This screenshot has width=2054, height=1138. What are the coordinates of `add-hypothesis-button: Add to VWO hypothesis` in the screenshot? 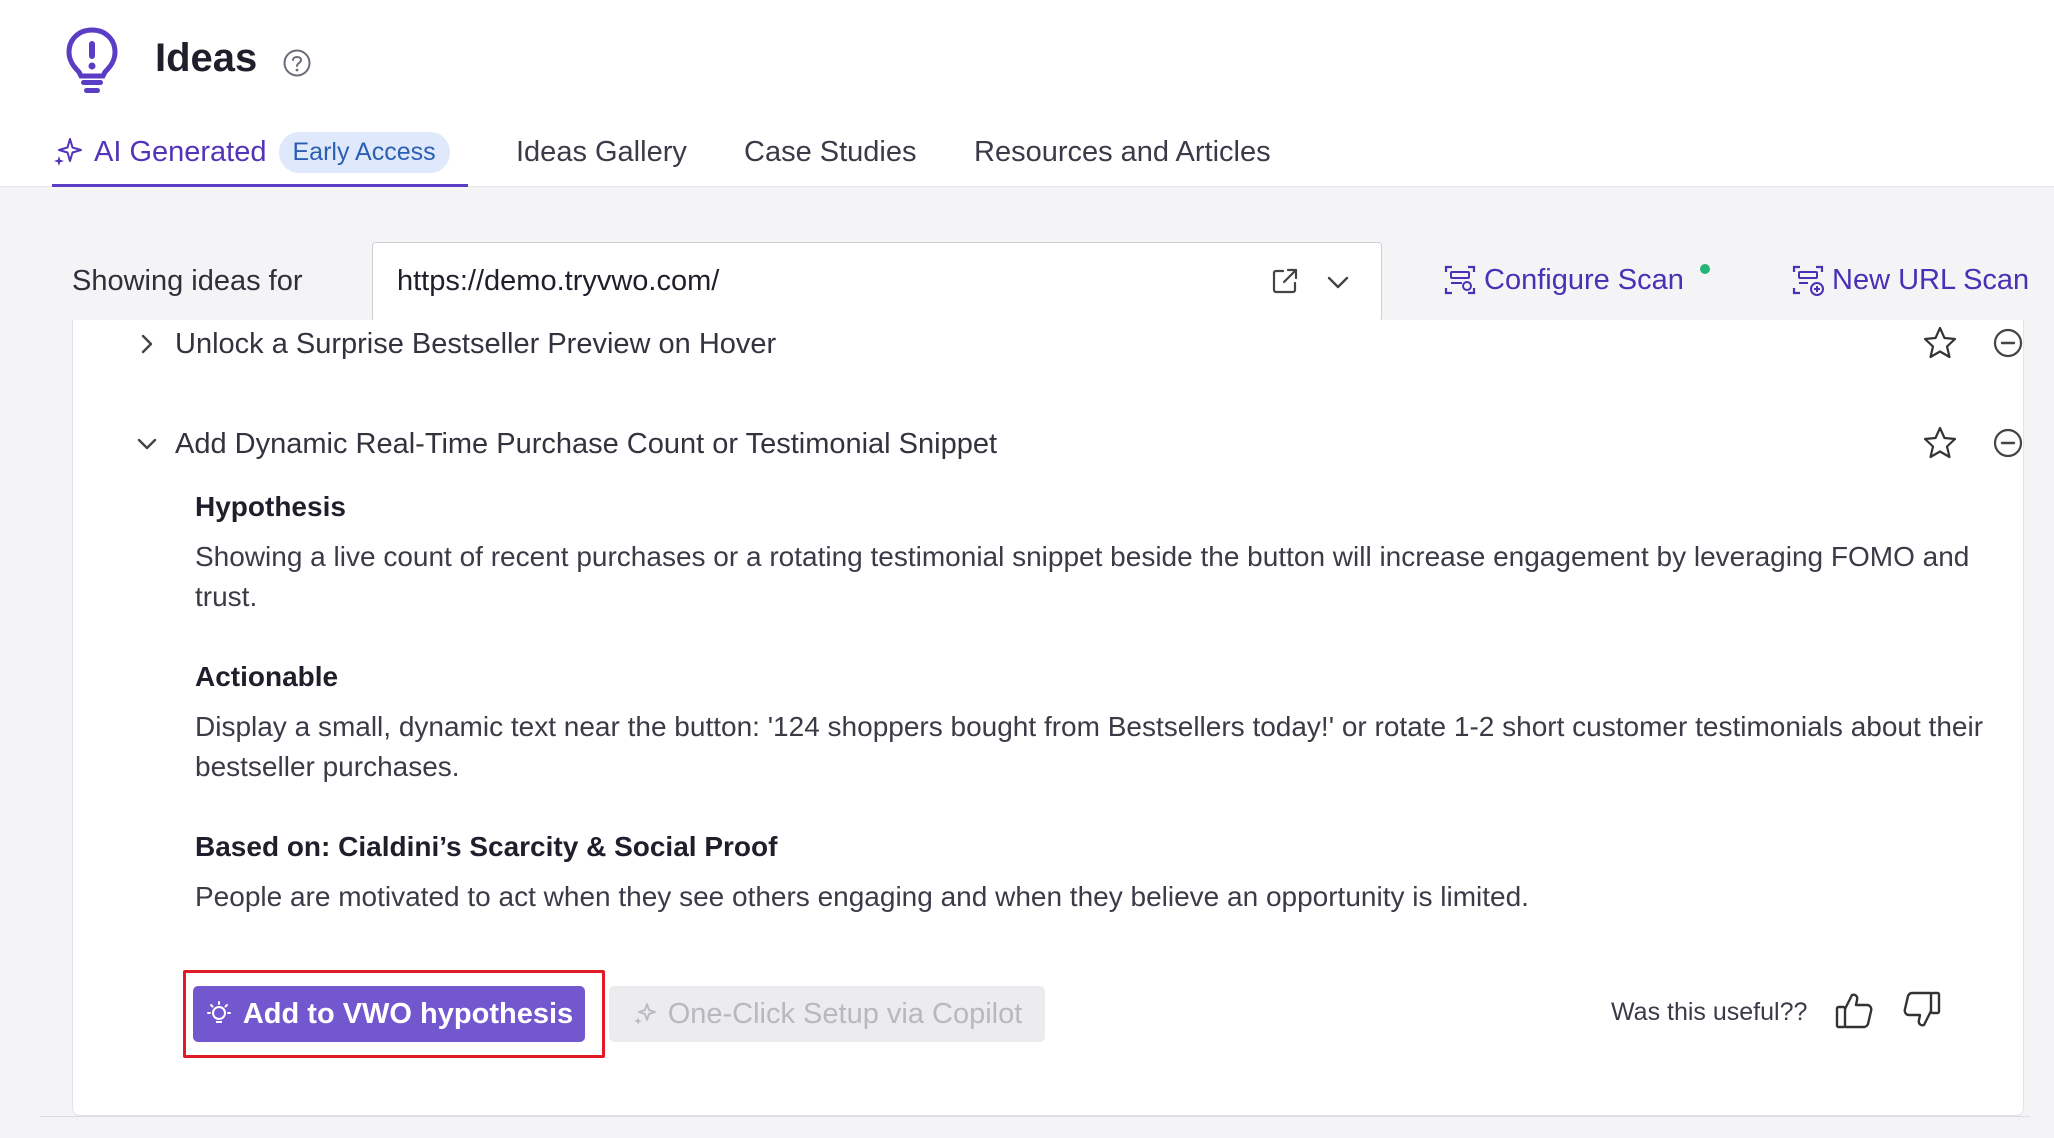 It's located at (389, 1014).